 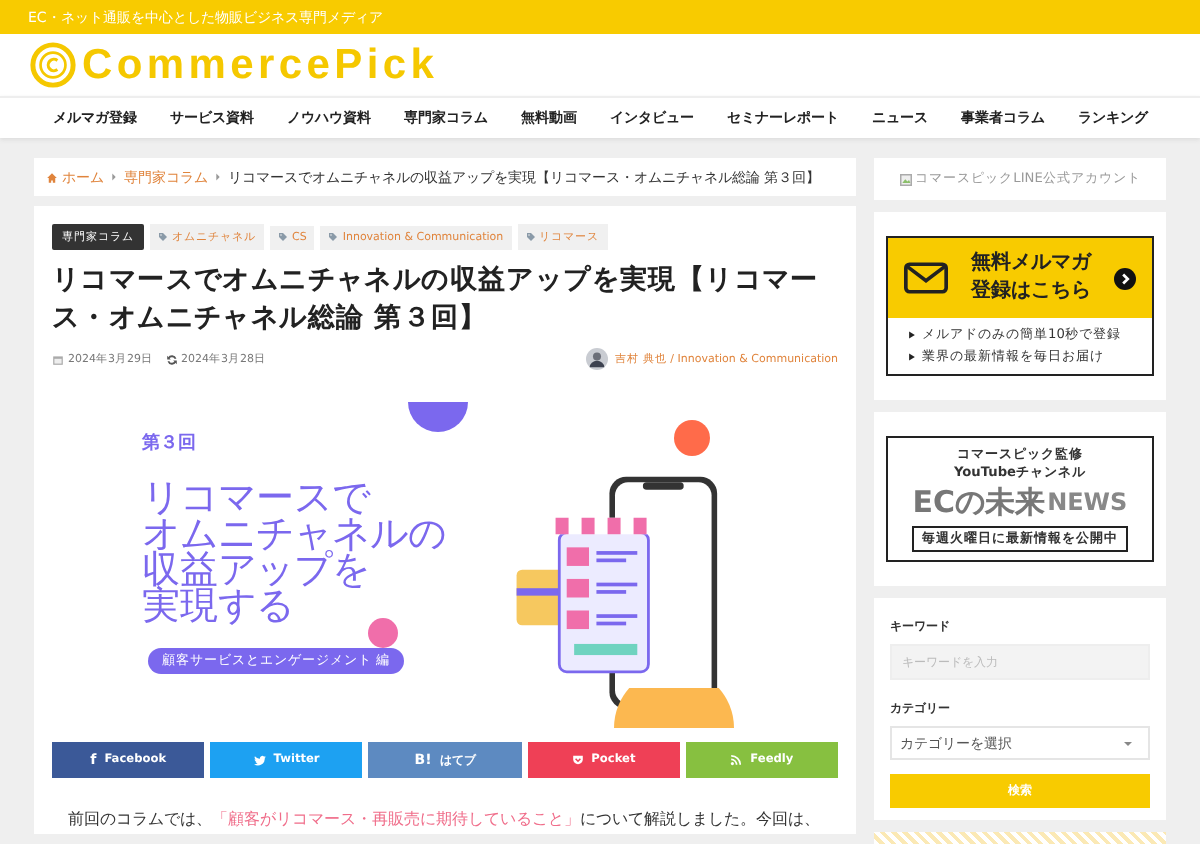 What do you see at coordinates (53, 65) in the screenshot?
I see `copyright-circle-icon` at bounding box center [53, 65].